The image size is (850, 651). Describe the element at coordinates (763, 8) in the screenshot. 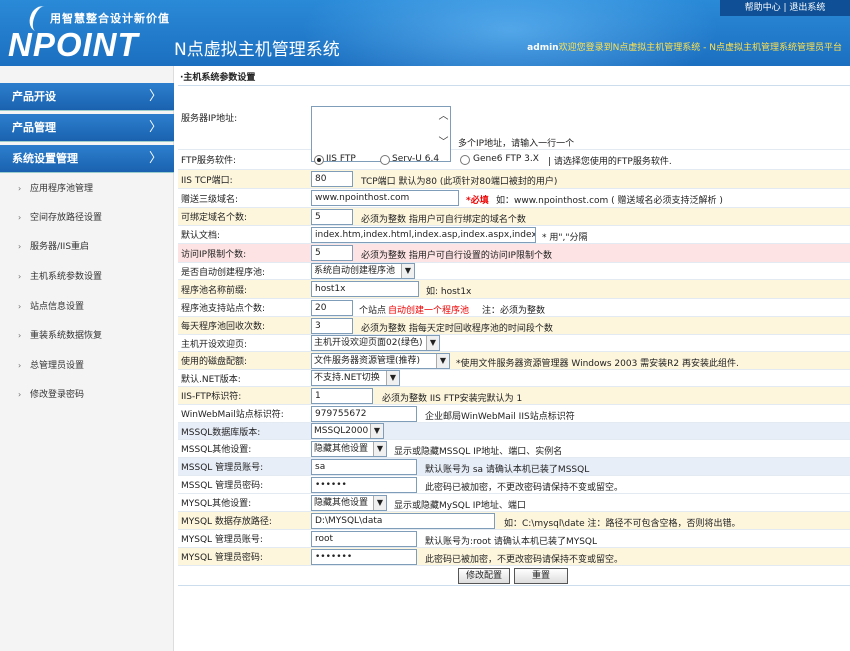

I see `help-link: 帮助中心` at that location.